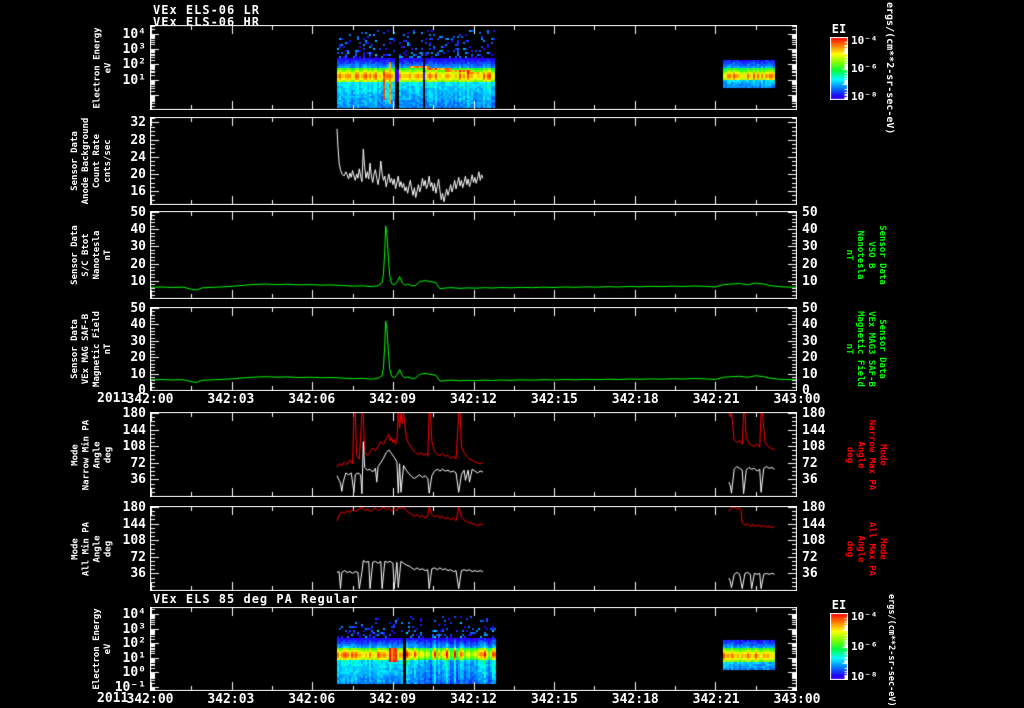 This screenshot has height=708, width=1024. Describe the element at coordinates (891, 650) in the screenshot. I see `colorbar-unit-bottom: ergs/(cm**2-sr-sec-eV)` at that location.